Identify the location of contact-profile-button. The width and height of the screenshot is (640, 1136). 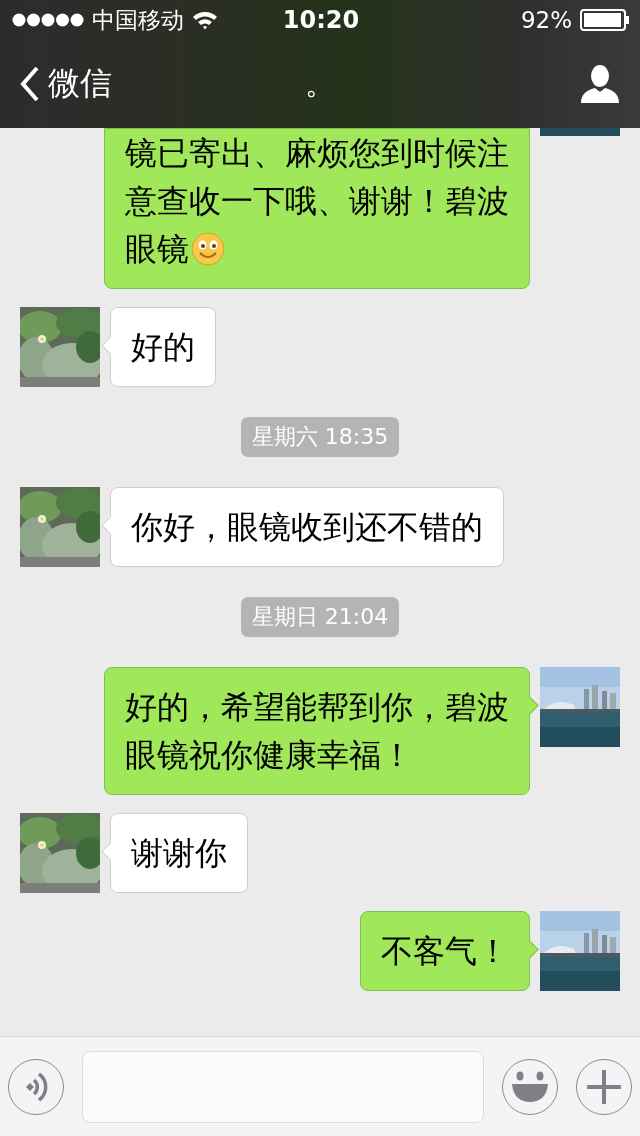
(600, 84).